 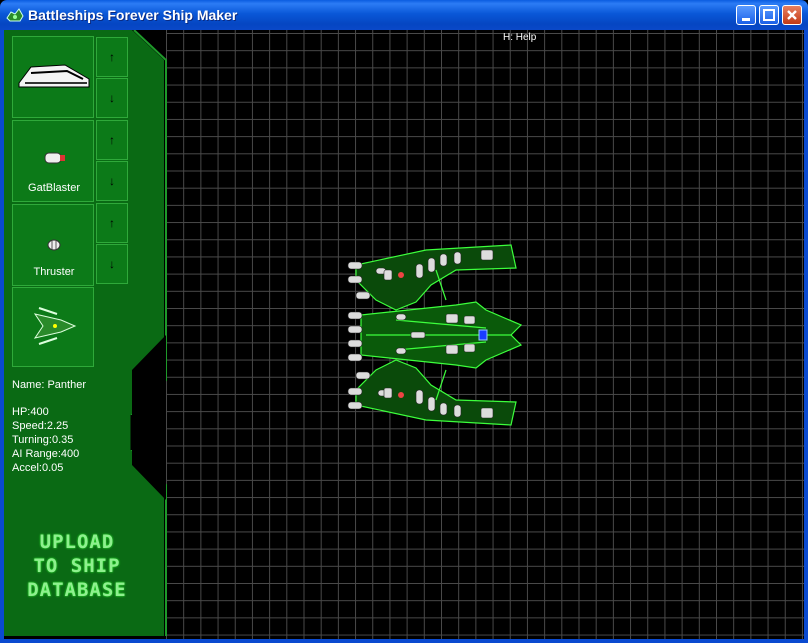 I want to click on stat-ai-range: AI Range:400, so click(x=46, y=454).